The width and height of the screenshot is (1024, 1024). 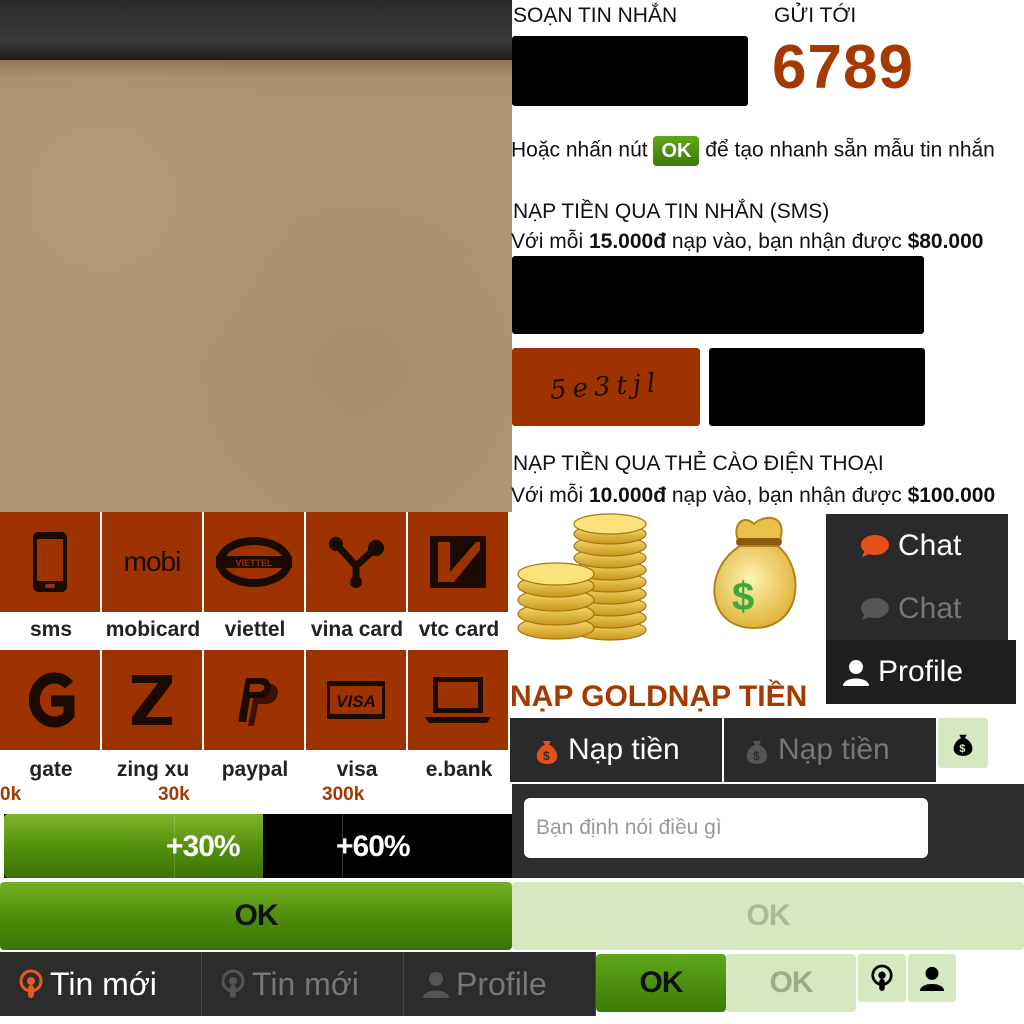 What do you see at coordinates (843, 67) in the screenshot?
I see `send-to-number: 6789` at bounding box center [843, 67].